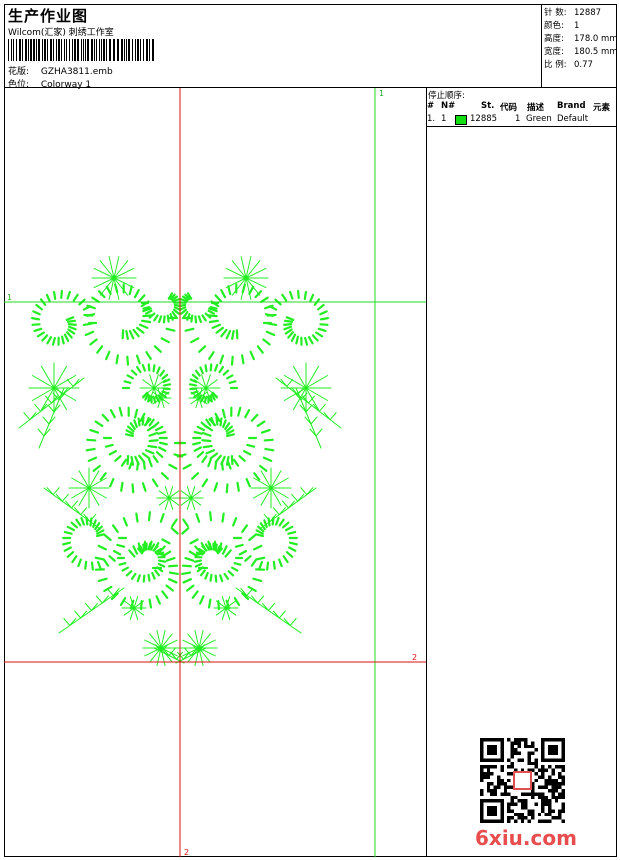  I want to click on color-table-row: 1. 1 12885 1 Green Default, so click(522, 120).